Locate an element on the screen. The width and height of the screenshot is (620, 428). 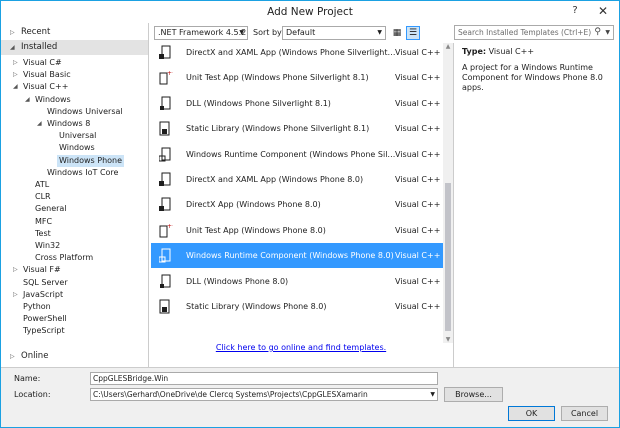
tree-item: CLR is located at coordinates (43, 197).